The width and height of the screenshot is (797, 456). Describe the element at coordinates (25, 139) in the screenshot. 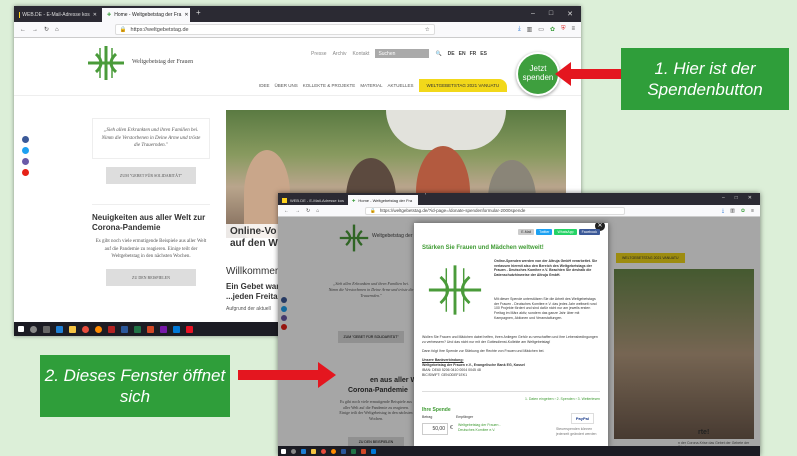

I see `facebook-icon` at that location.